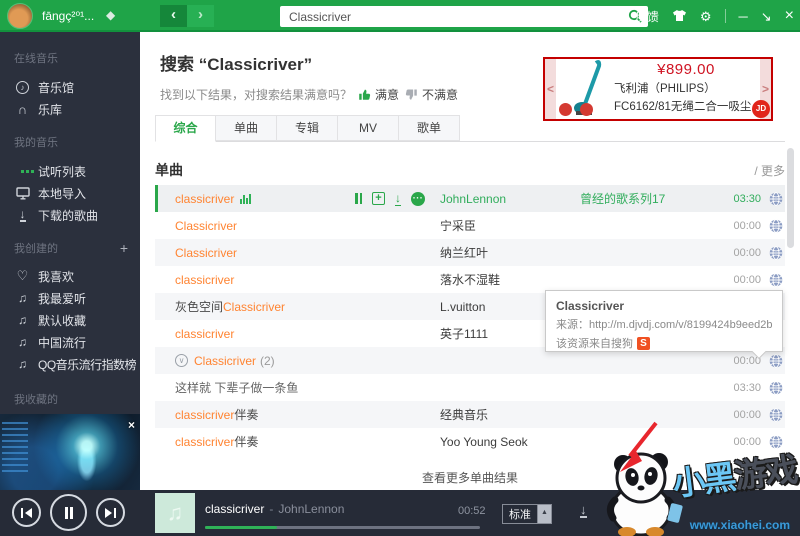 The height and width of the screenshot is (536, 800). Describe the element at coordinates (20, 16) in the screenshot. I see `user-avatar` at that location.